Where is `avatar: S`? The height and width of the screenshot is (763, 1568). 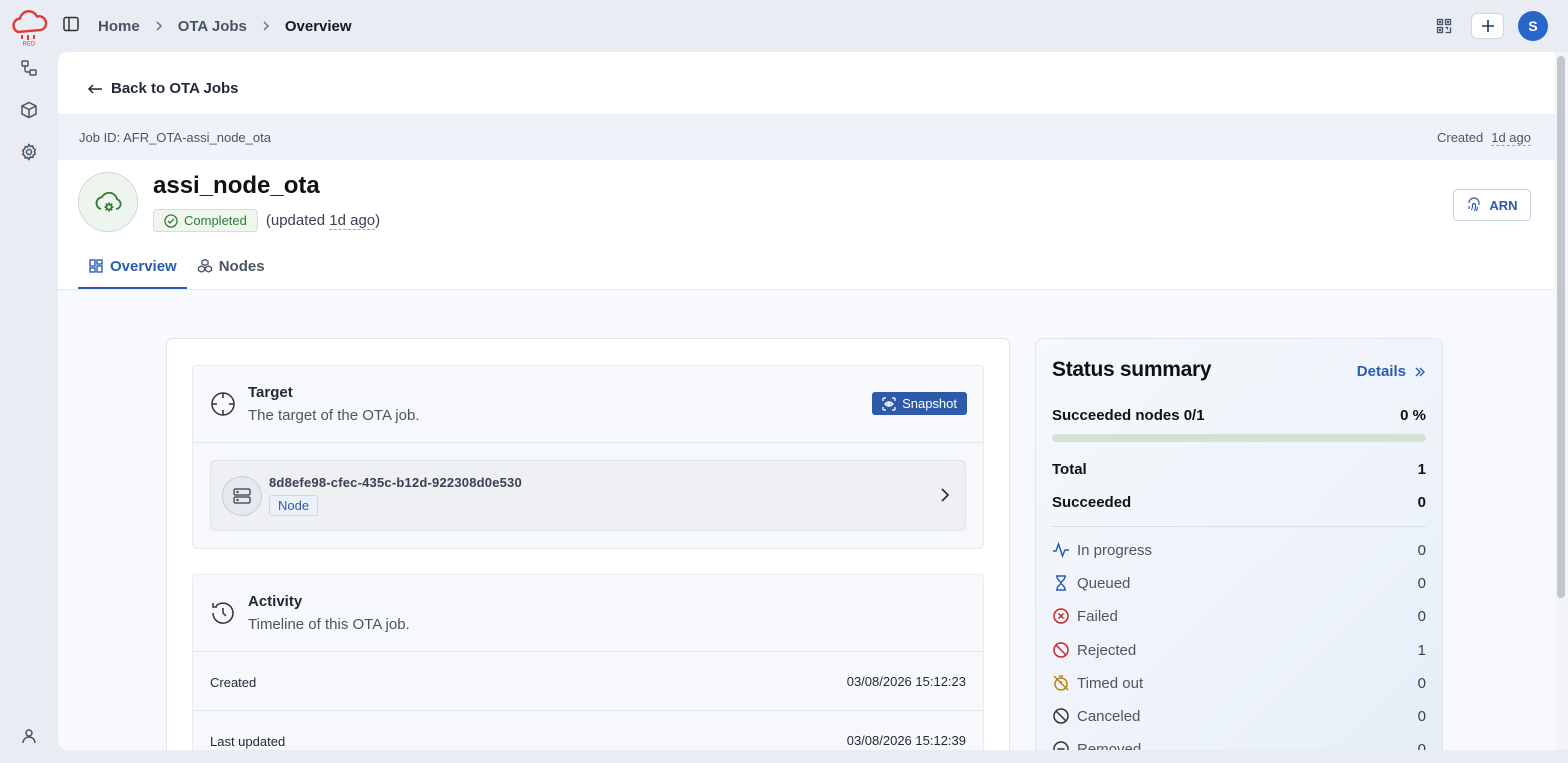 avatar: S is located at coordinates (1533, 26).